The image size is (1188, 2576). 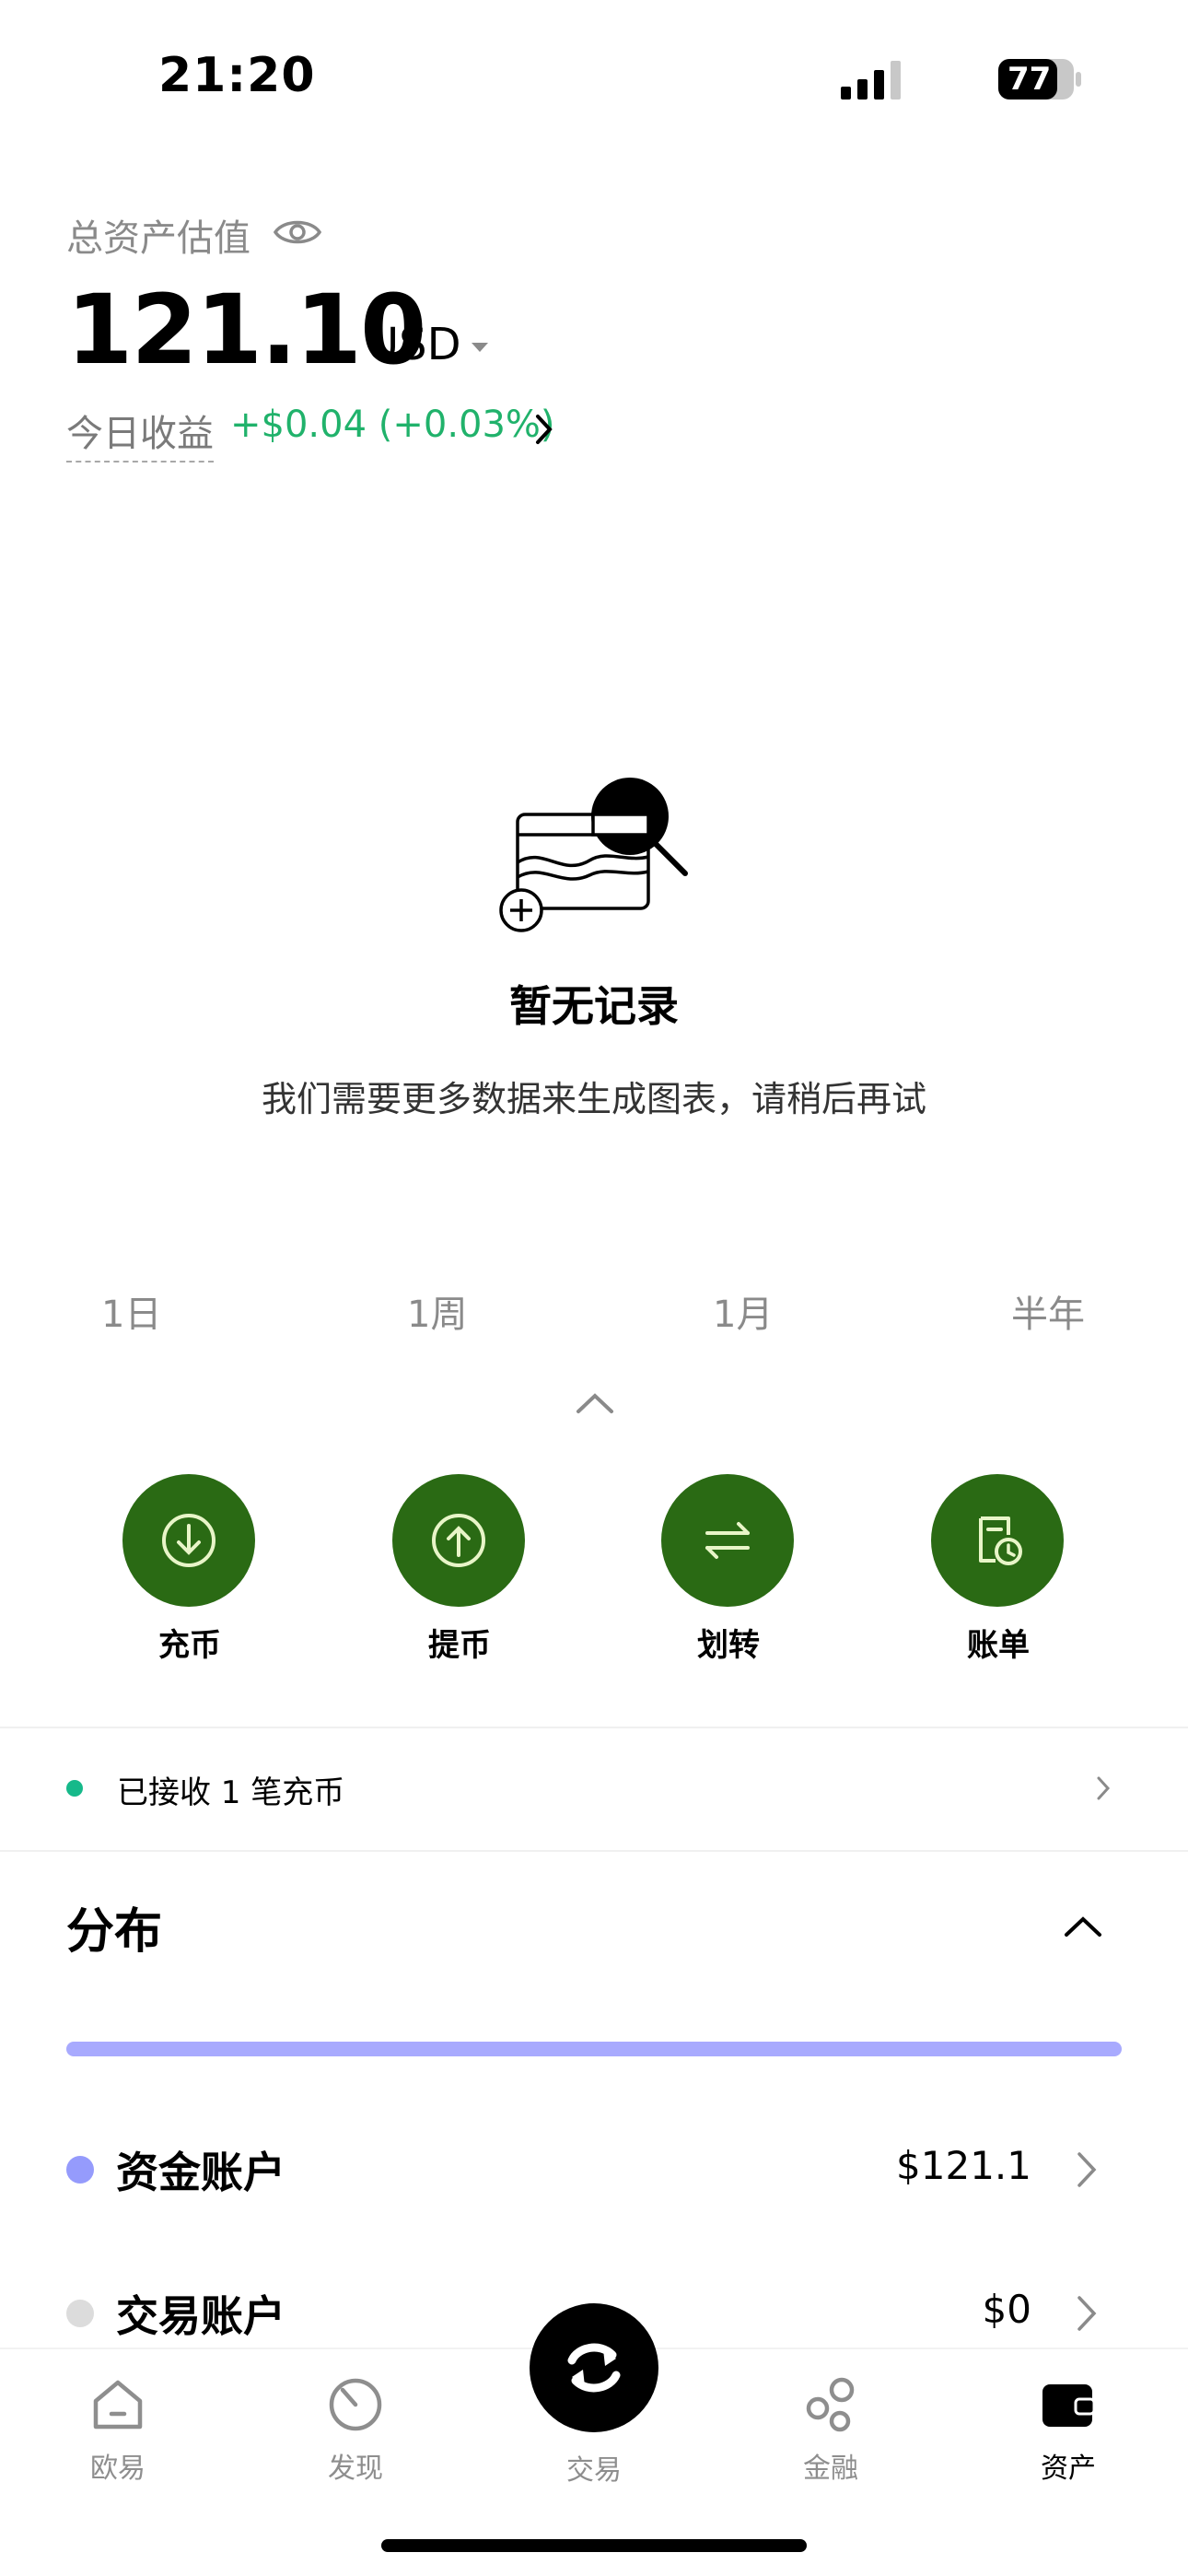 What do you see at coordinates (998, 1569) in the screenshot?
I see `bill-button: 账单` at bounding box center [998, 1569].